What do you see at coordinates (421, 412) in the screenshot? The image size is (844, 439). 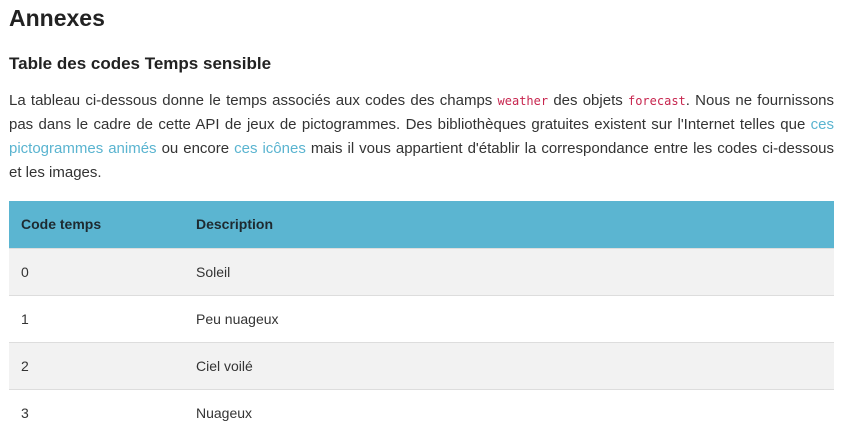 I see `table-row: 3 Nuageux` at bounding box center [421, 412].